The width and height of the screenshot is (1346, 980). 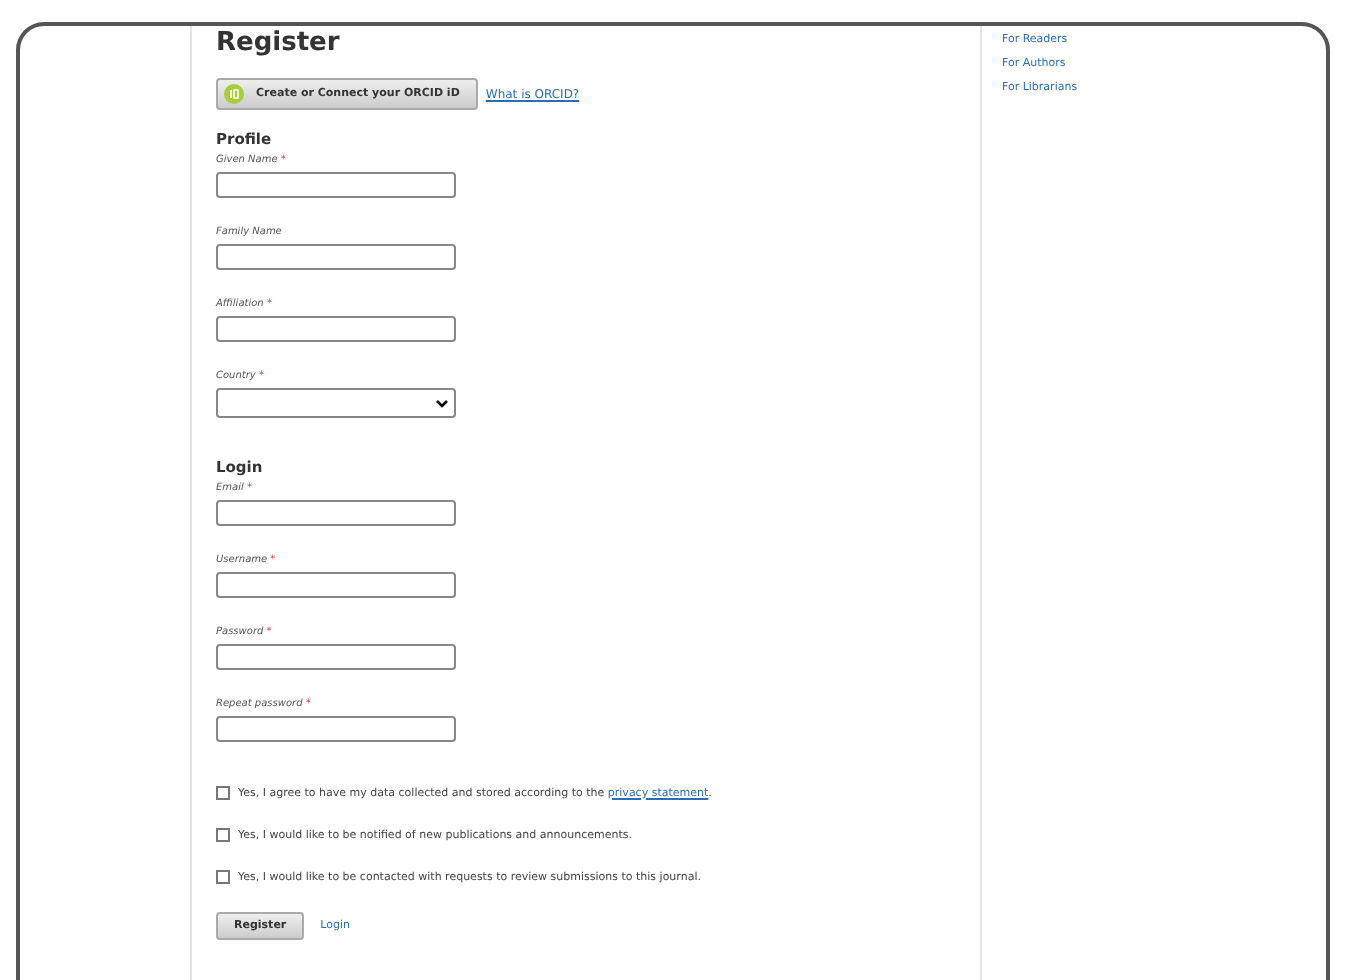 What do you see at coordinates (336, 403) in the screenshot?
I see `country-select` at bounding box center [336, 403].